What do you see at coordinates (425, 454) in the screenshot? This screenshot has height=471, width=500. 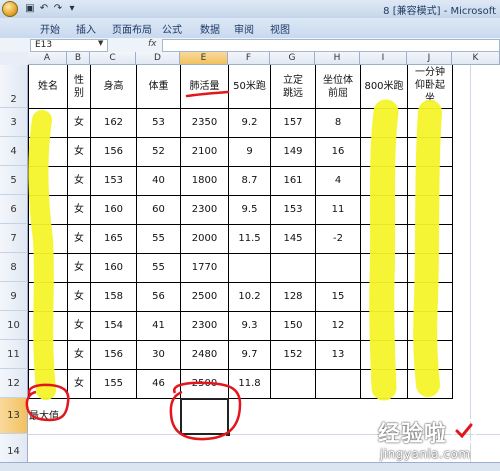 I see `watermark-sub: jingyanla.com` at bounding box center [425, 454].